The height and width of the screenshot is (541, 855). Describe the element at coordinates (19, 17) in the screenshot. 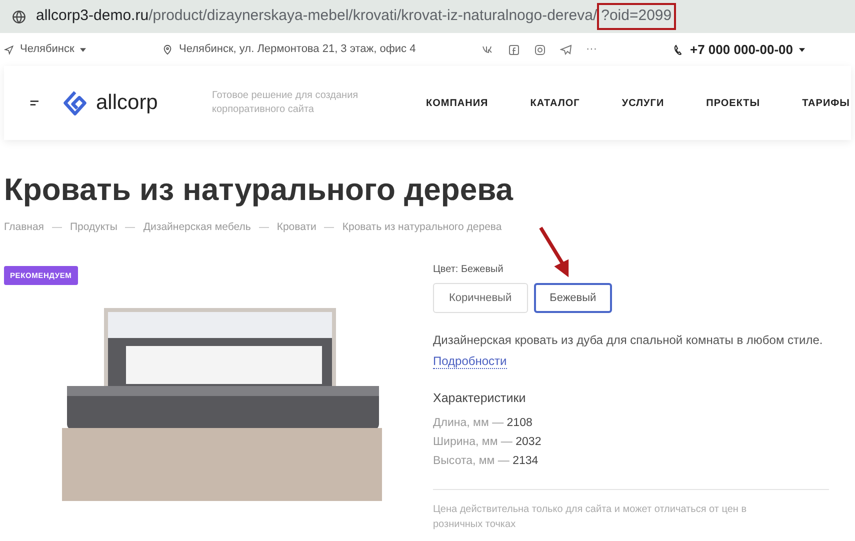

I see `globe-icon` at that location.